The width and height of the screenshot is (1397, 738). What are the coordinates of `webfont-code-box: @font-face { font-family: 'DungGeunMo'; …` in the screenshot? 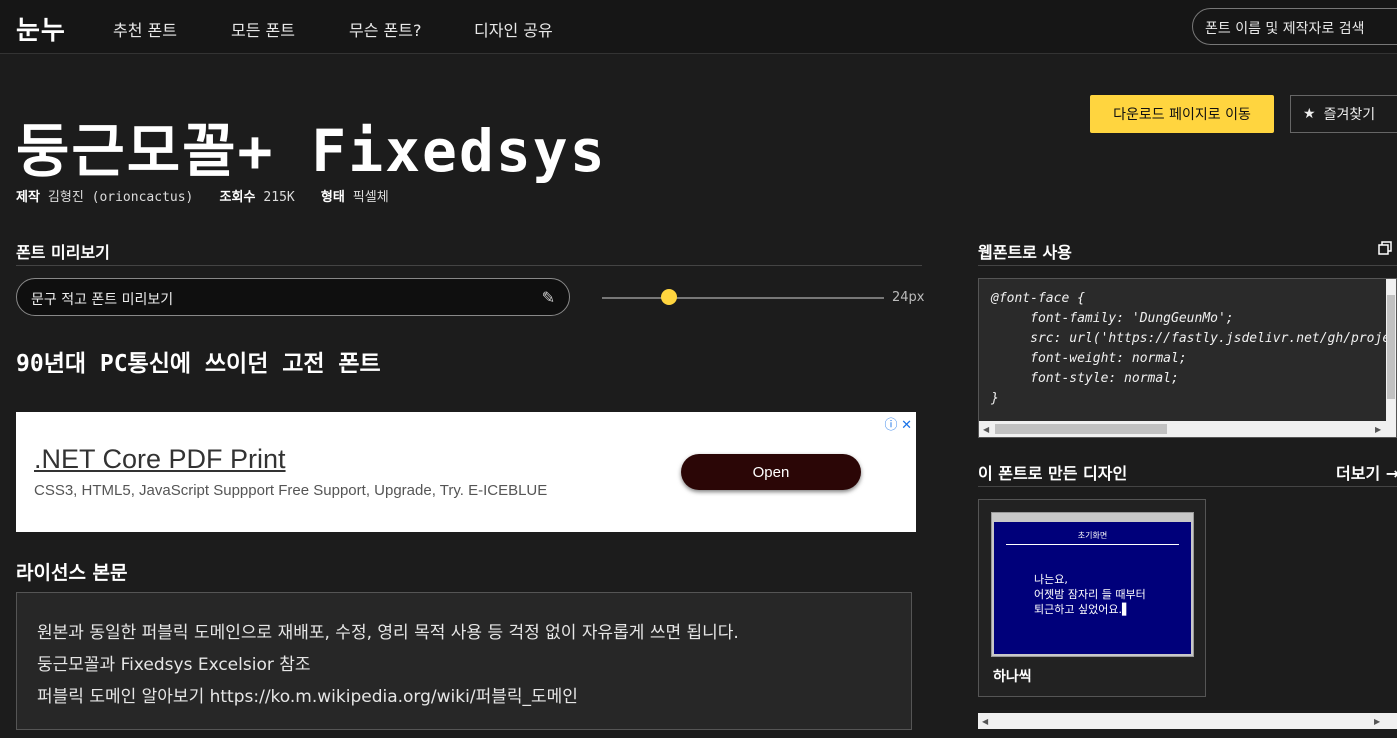 It's located at (1187, 358).